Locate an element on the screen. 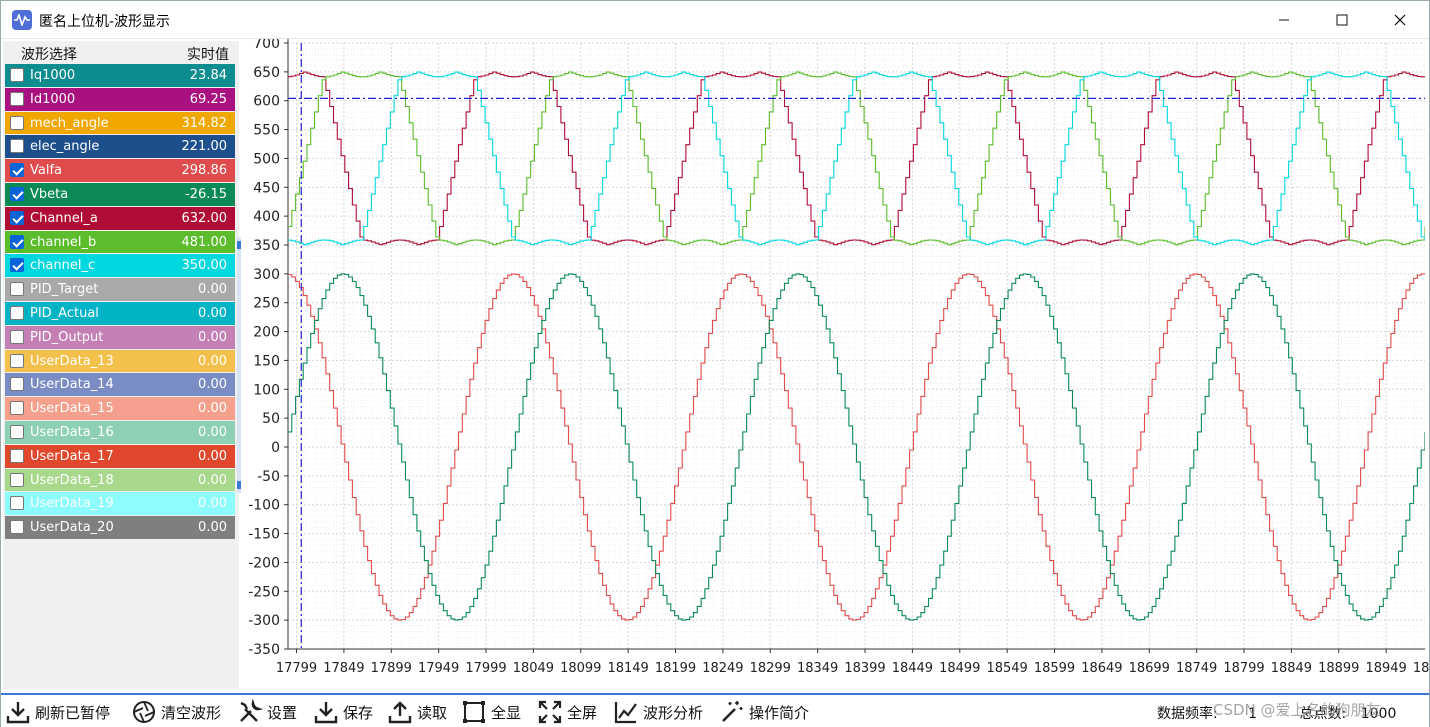 The width and height of the screenshot is (1430, 727). channel-value: -26.15 is located at coordinates (206, 194).